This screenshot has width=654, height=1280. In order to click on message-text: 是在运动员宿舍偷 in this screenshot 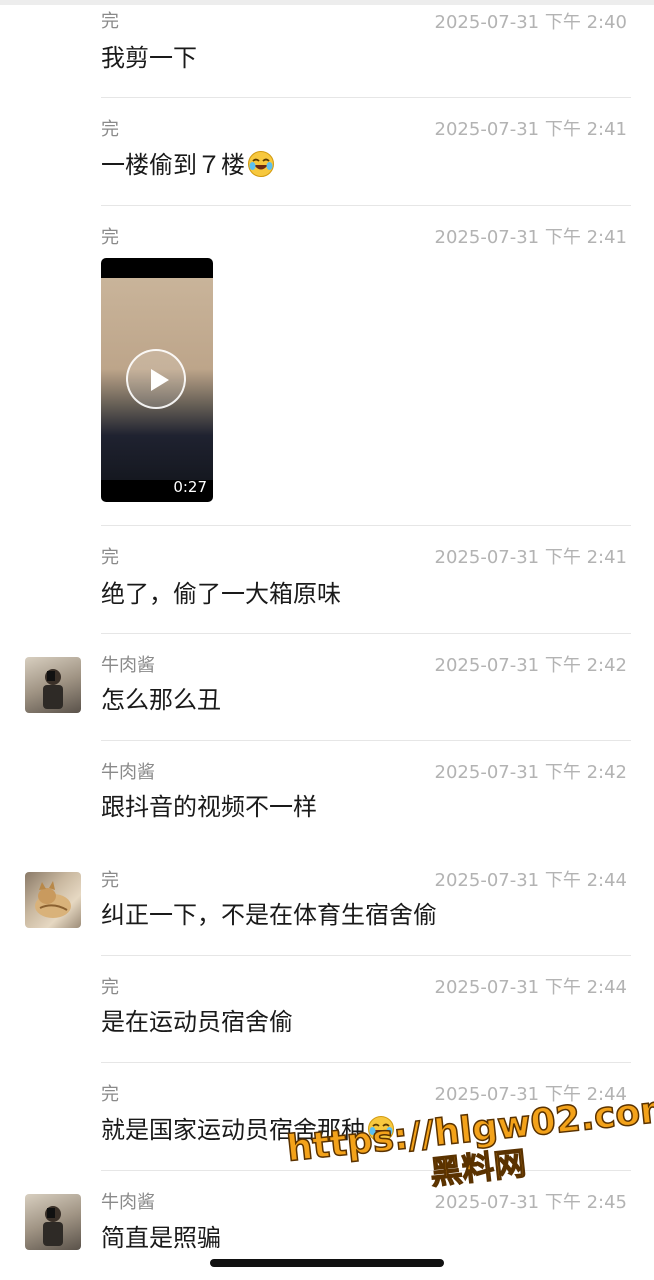, I will do `click(197, 1022)`.